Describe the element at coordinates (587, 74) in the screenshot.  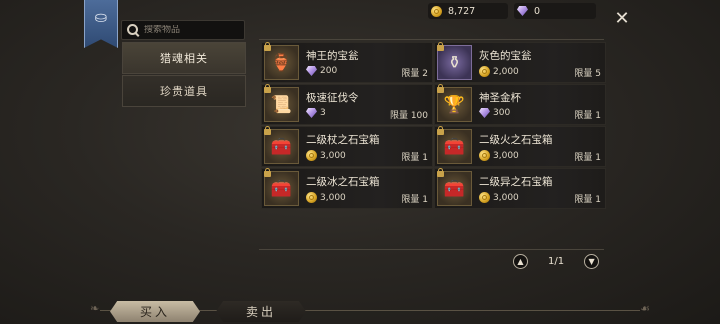
I see `item-limit: 限量 5` at that location.